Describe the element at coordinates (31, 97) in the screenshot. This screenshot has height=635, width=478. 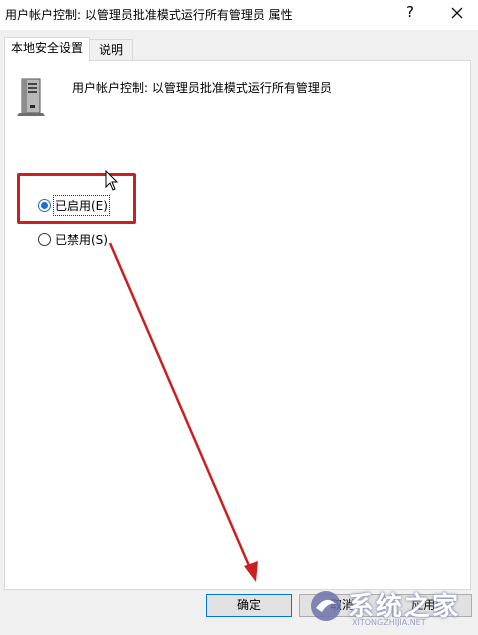
I see `server-tower-icon` at that location.